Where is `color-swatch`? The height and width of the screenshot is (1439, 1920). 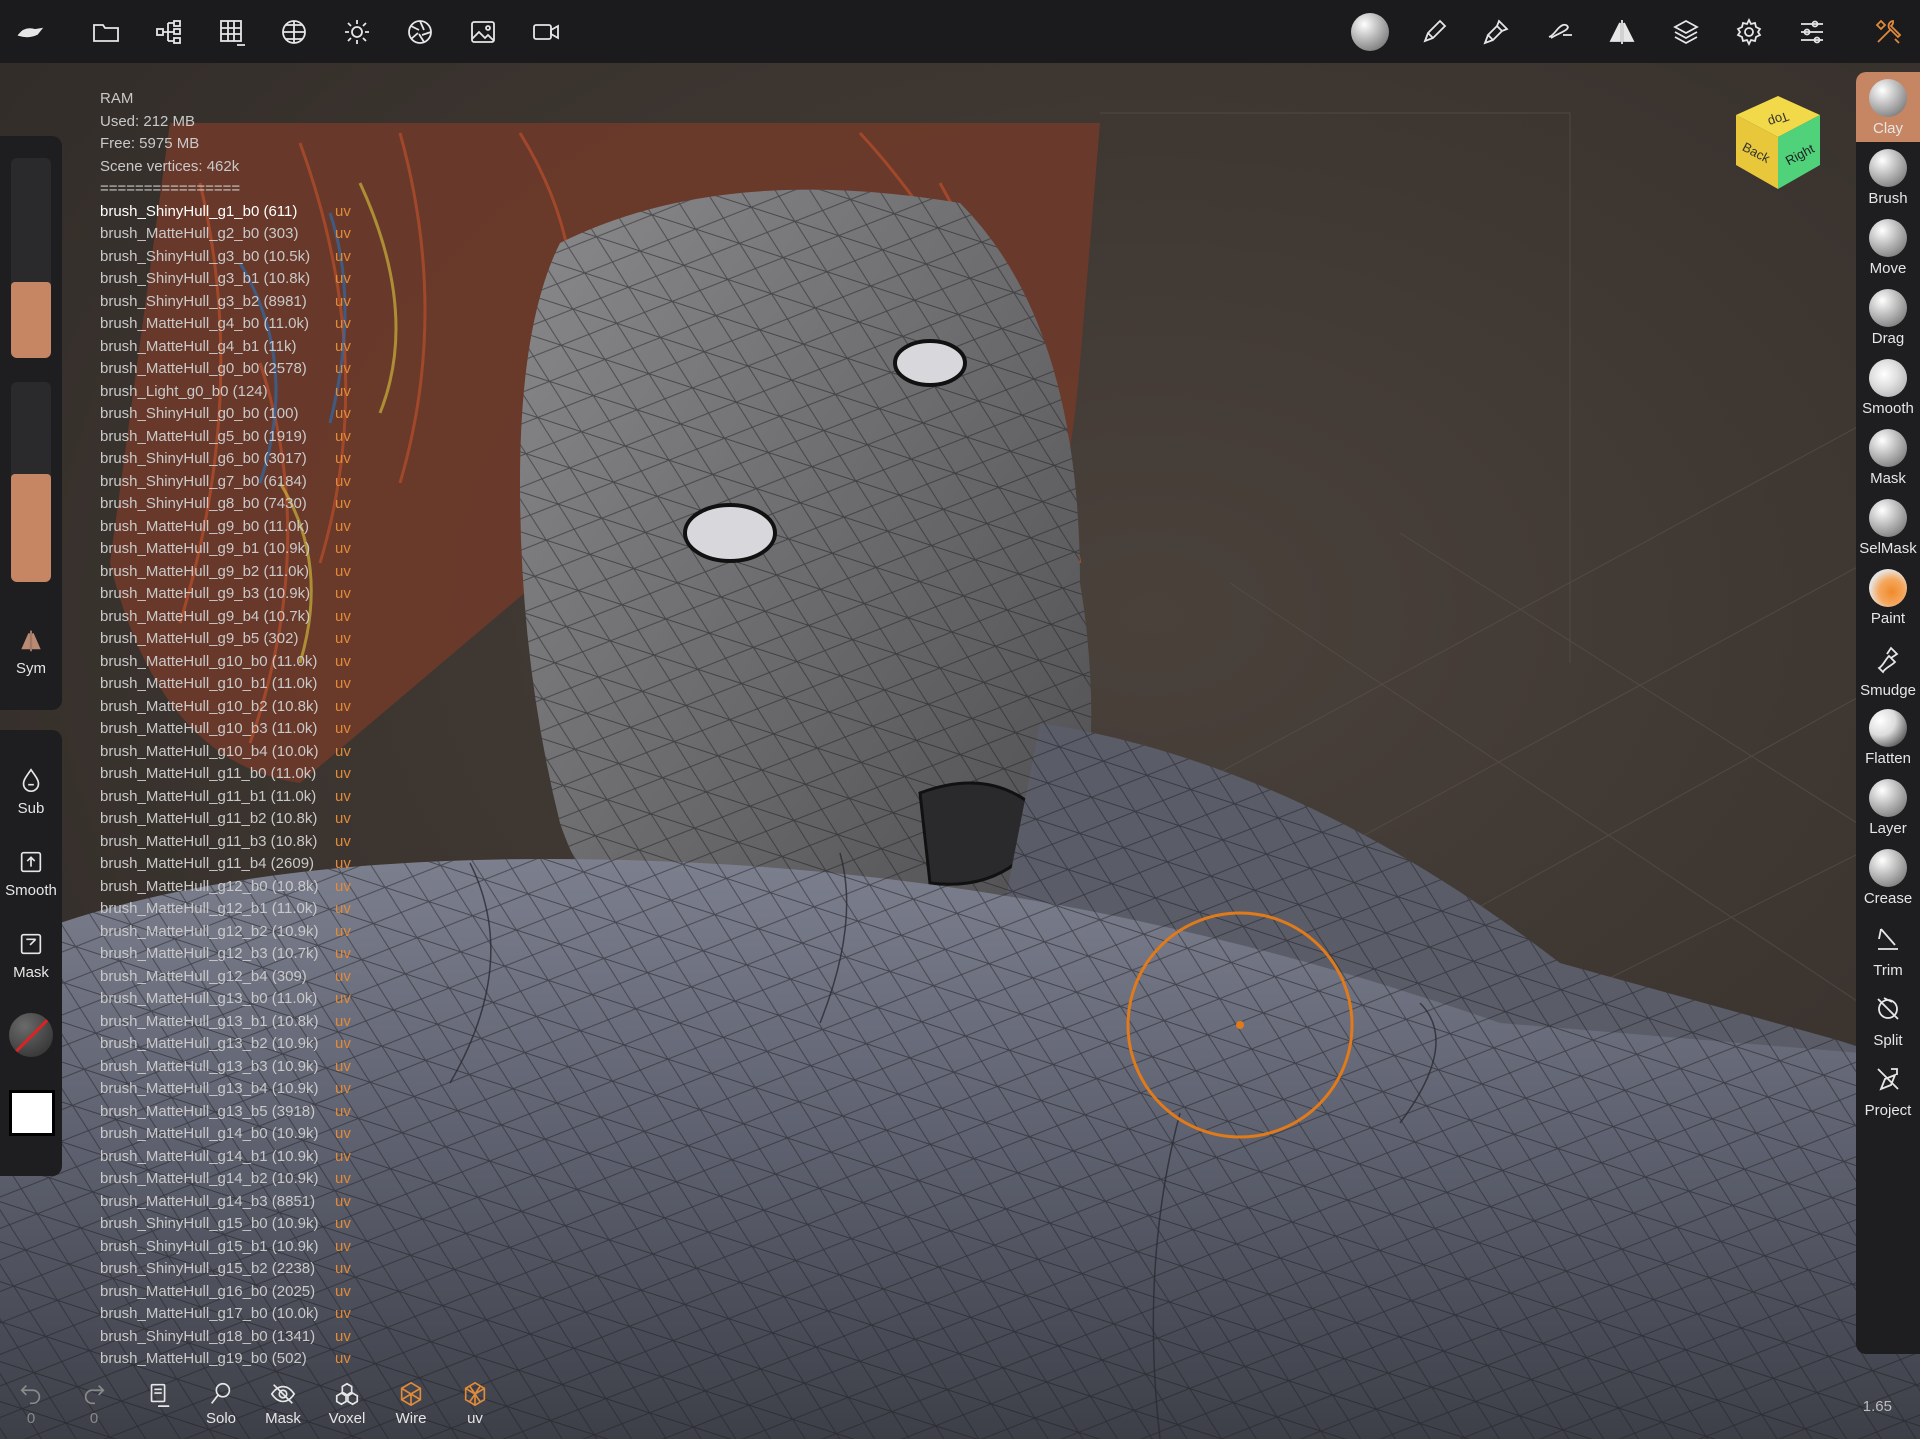 color-swatch is located at coordinates (32, 1113).